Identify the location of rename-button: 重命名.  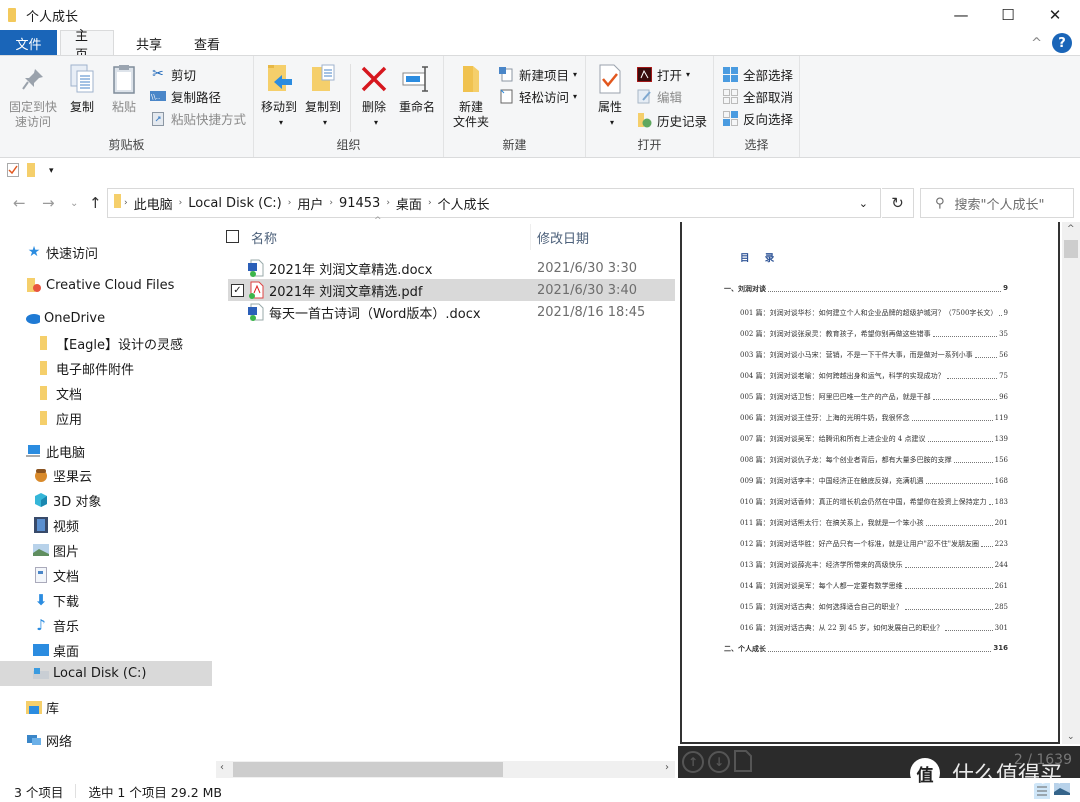
(417, 88).